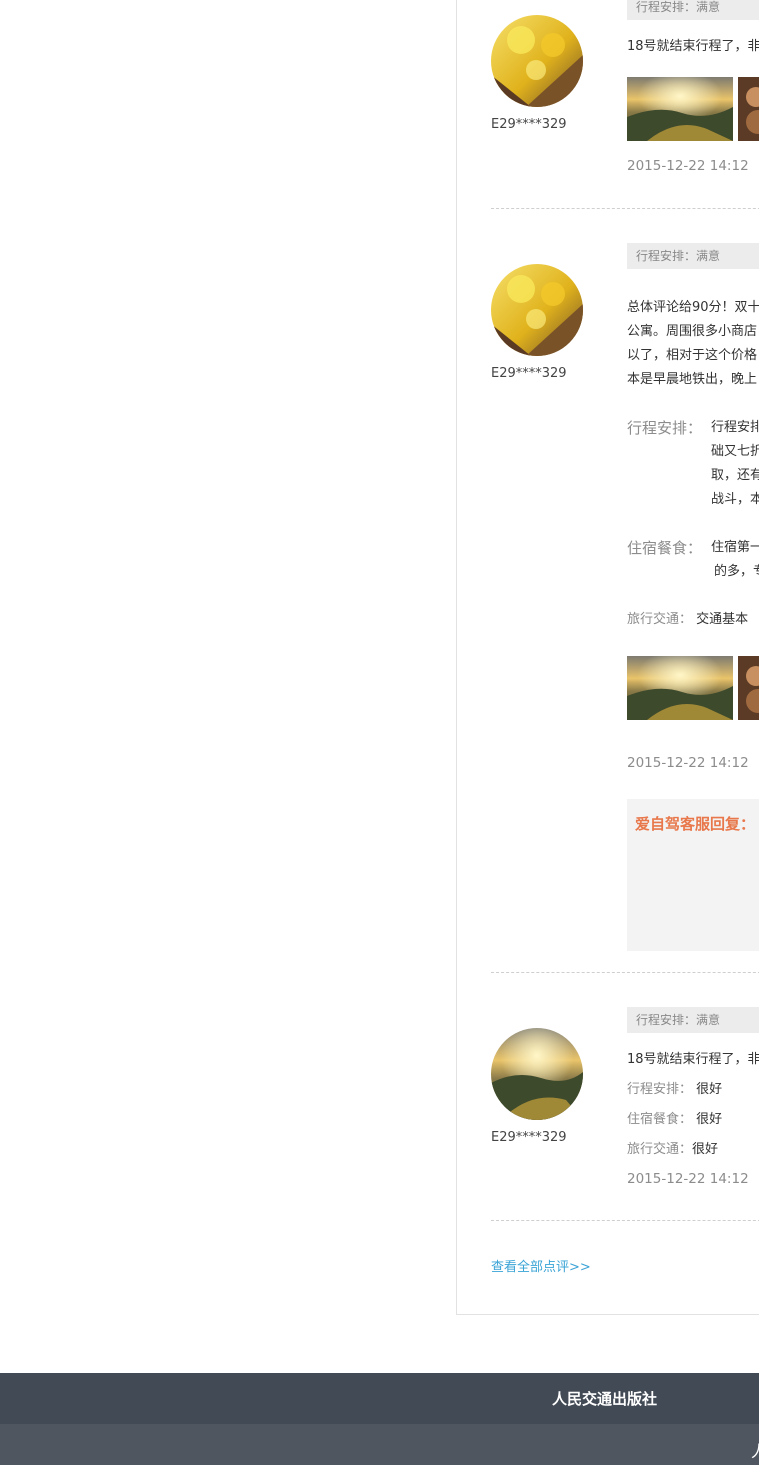  Describe the element at coordinates (709, 1089) in the screenshot. I see `itinerary-value: 很好` at that location.